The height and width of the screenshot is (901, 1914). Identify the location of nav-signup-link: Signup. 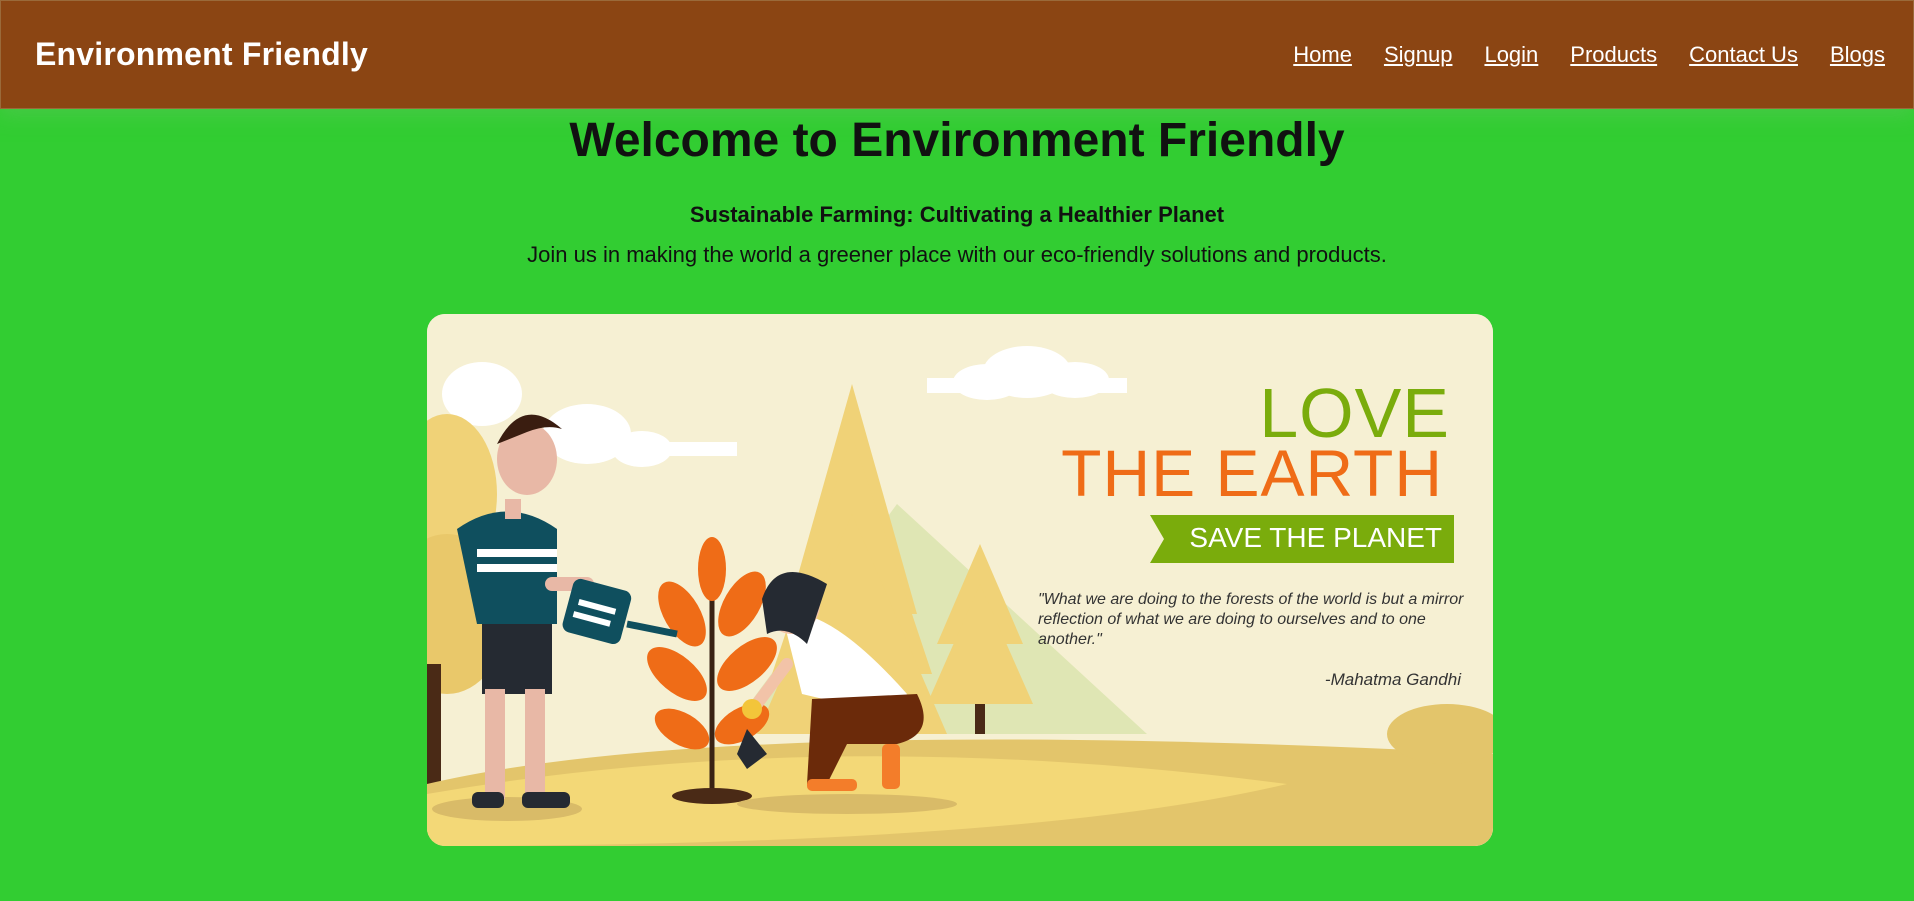
(1418, 55).